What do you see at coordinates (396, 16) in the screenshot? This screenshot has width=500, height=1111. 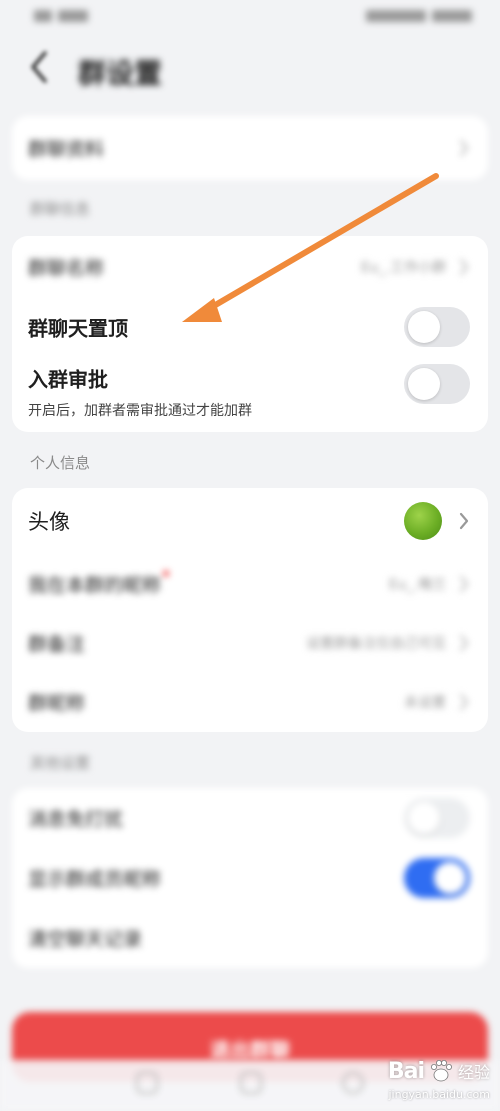 I see `status-icons` at bounding box center [396, 16].